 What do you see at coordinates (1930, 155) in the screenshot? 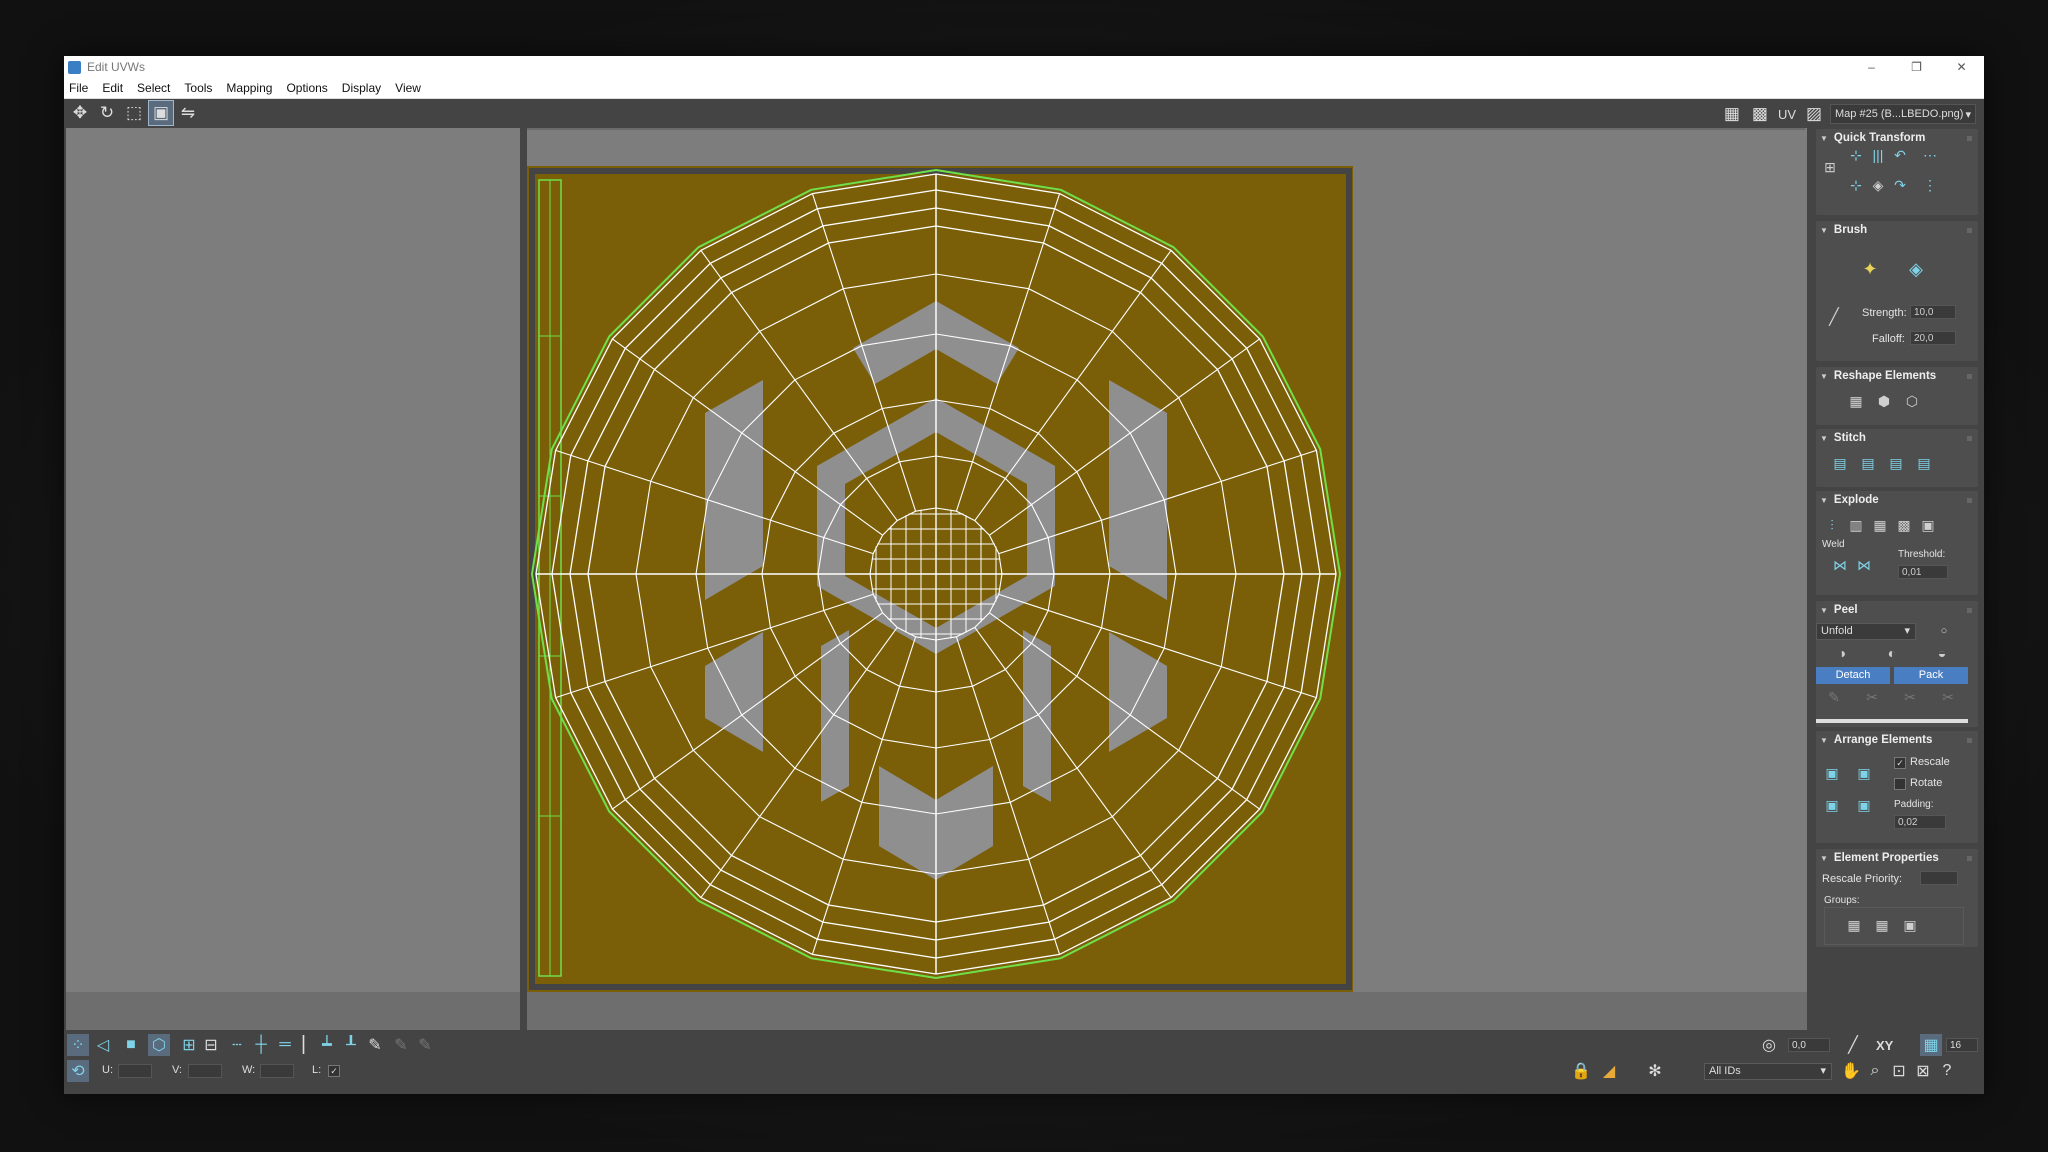
I see `space-horizontal-icon: ⋯` at bounding box center [1930, 155].